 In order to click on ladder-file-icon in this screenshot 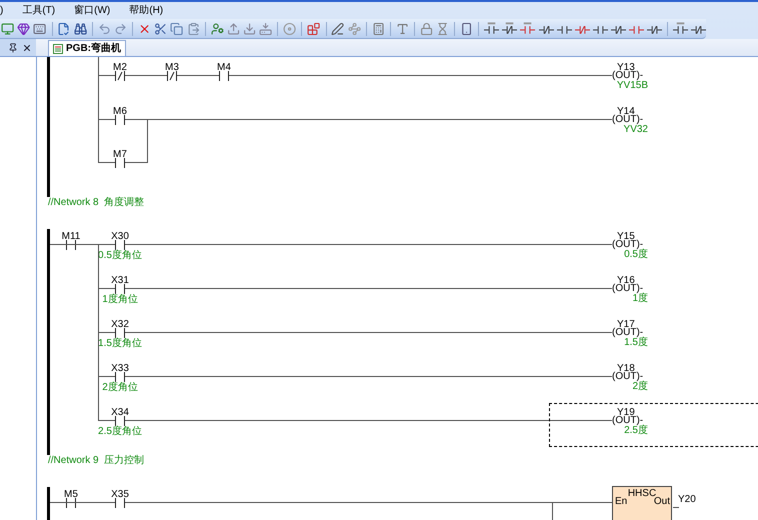, I will do `click(58, 49)`.